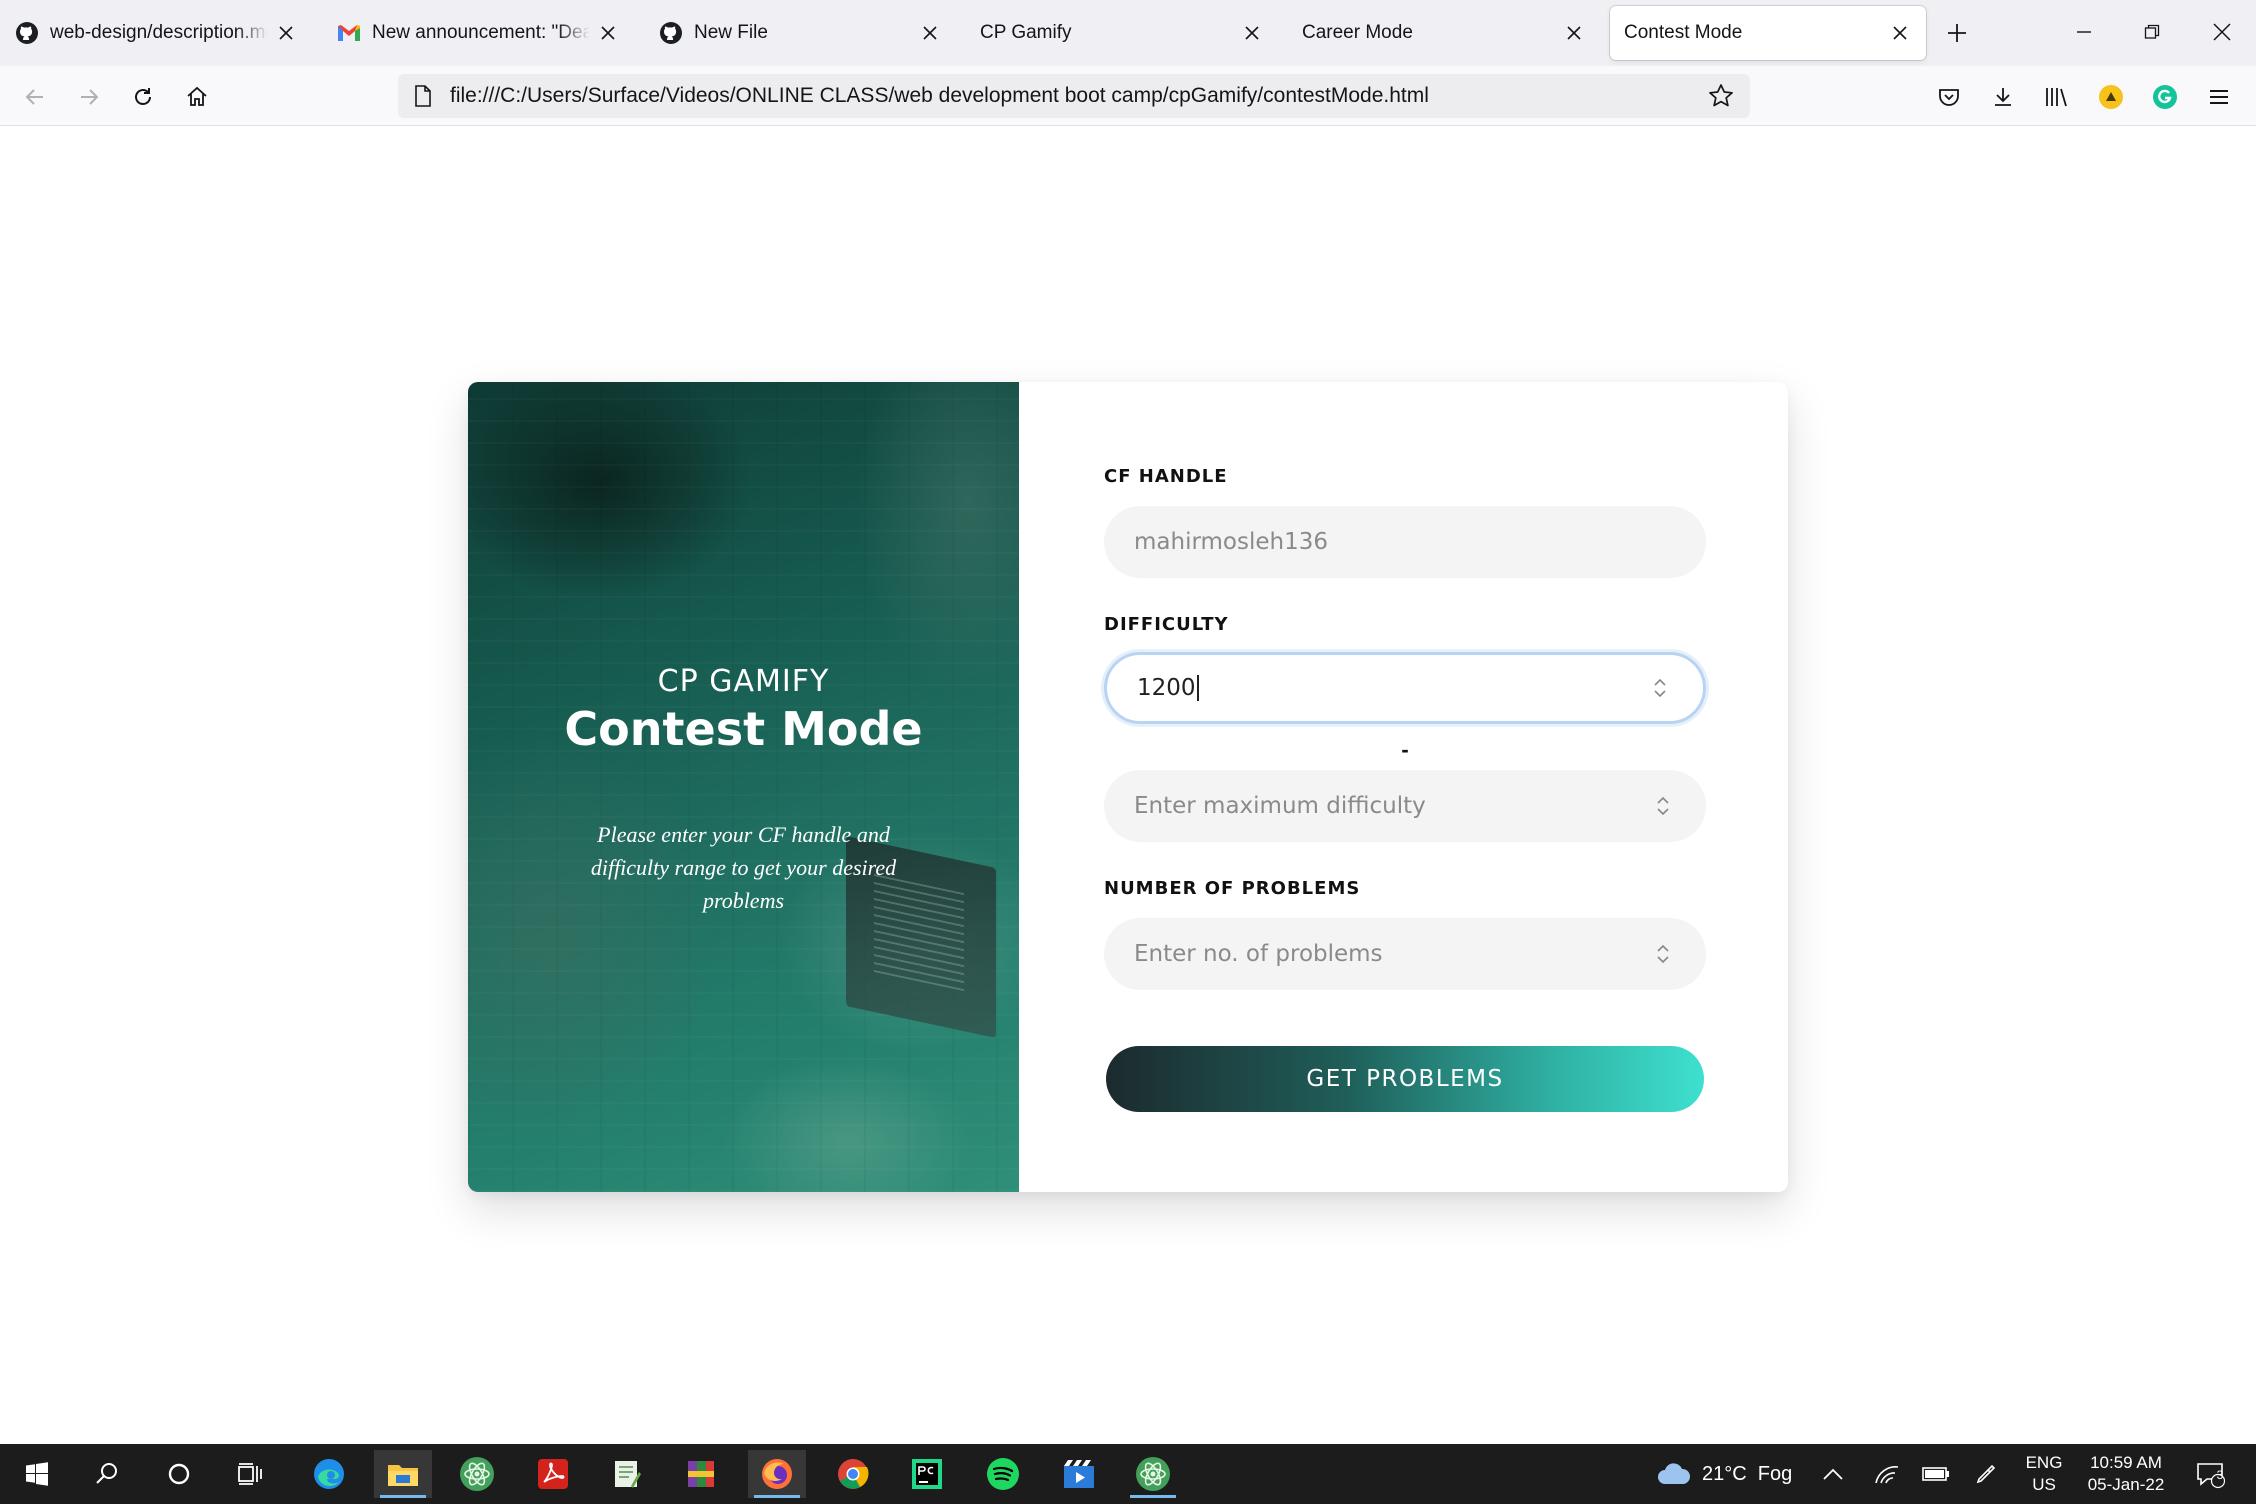 The height and width of the screenshot is (1504, 2256). What do you see at coordinates (1166, 624) in the screenshot?
I see `difficulty-label: DIFFICULTY` at bounding box center [1166, 624].